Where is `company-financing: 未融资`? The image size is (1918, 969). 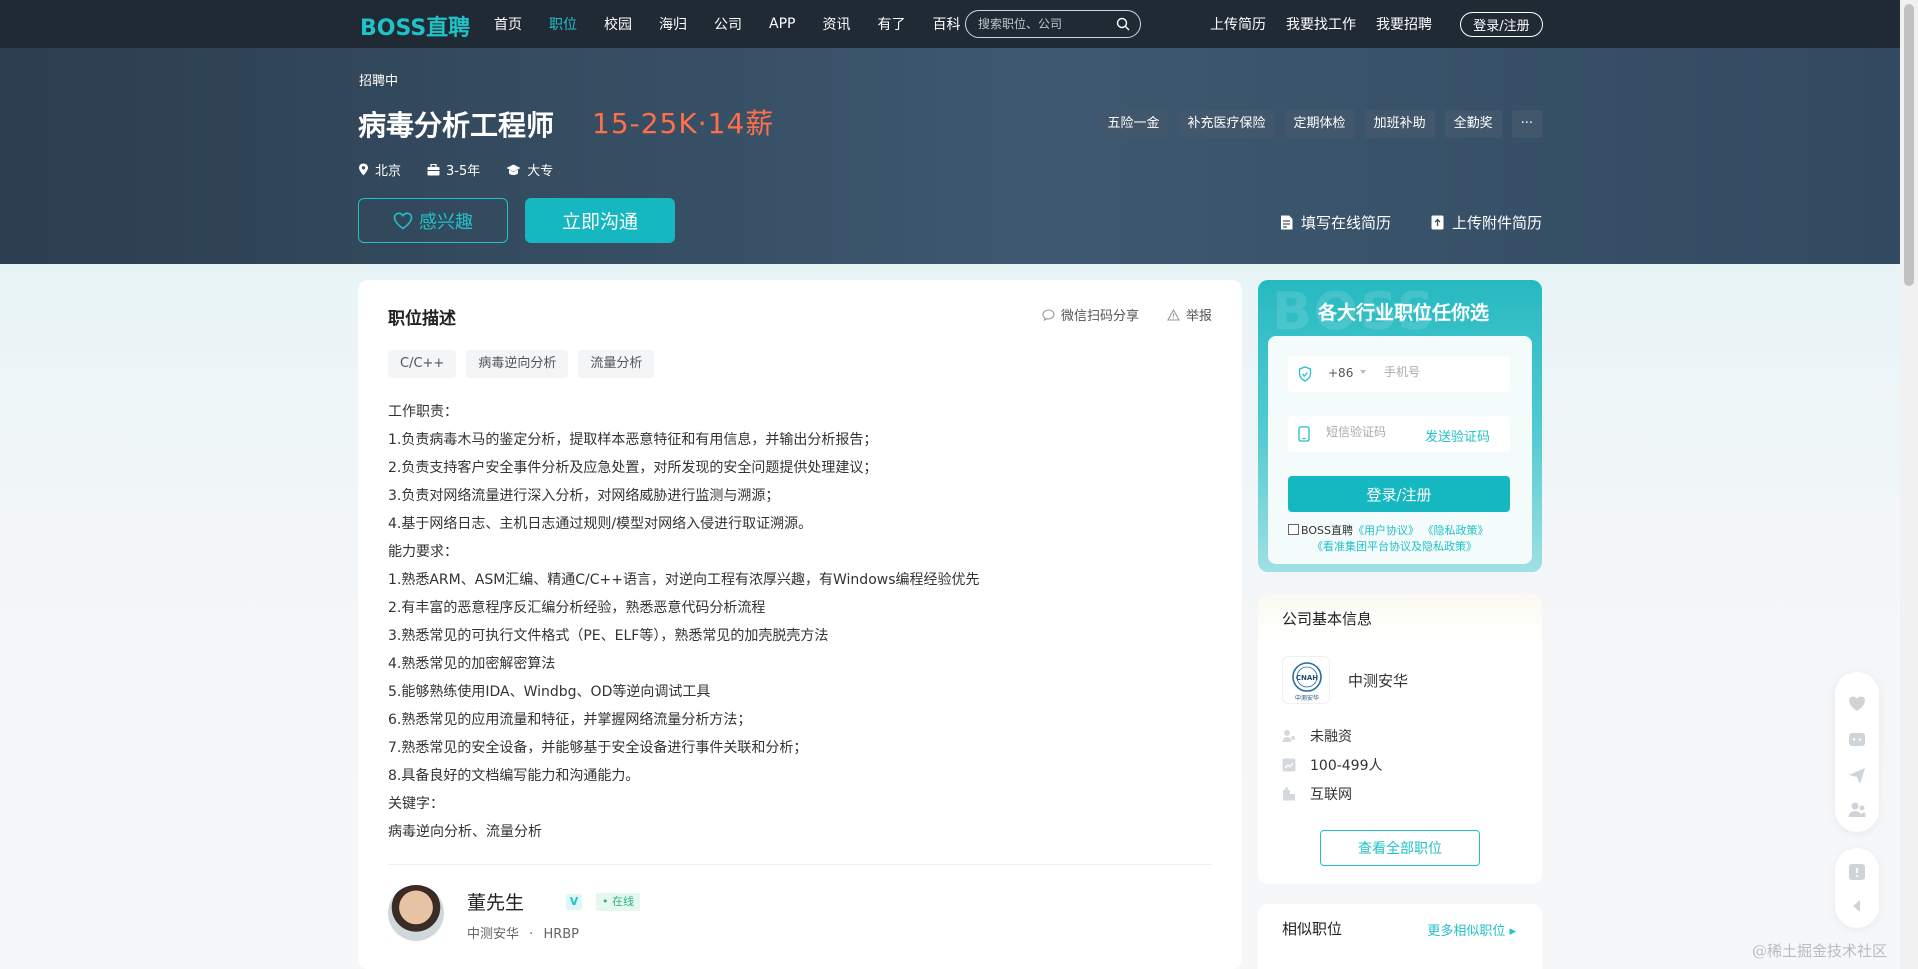
company-financing: 未融资 is located at coordinates (1317, 736).